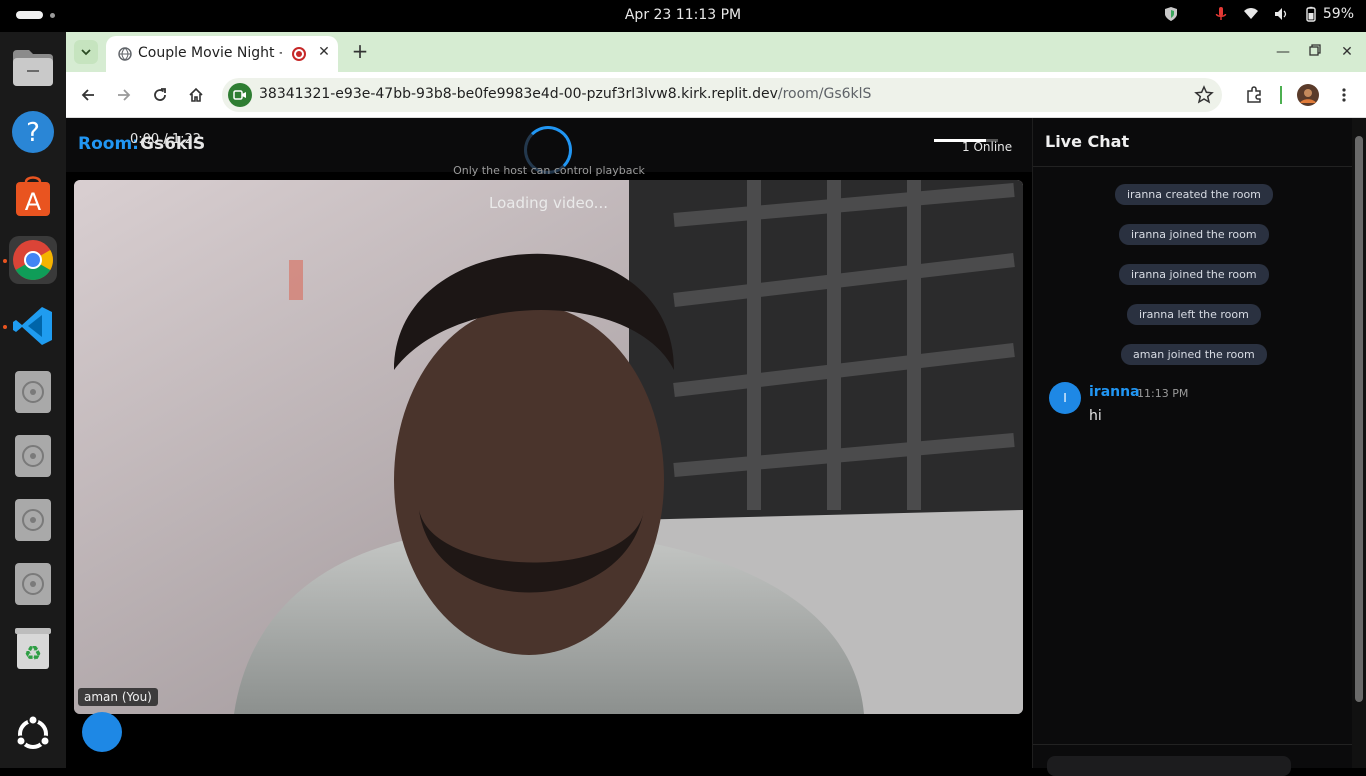 This screenshot has height=776, width=1366. I want to click on chat-message-input, so click(1169, 766).